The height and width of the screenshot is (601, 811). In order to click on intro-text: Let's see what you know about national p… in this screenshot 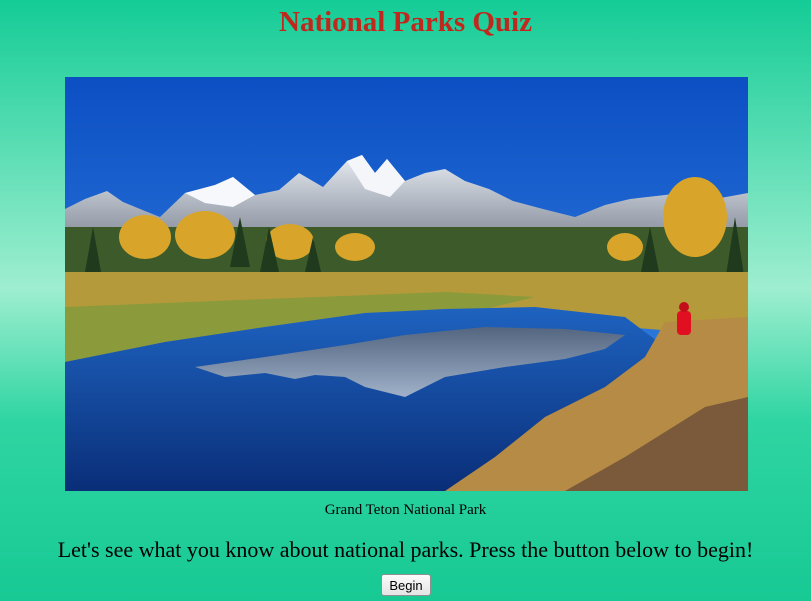, I will do `click(405, 549)`.